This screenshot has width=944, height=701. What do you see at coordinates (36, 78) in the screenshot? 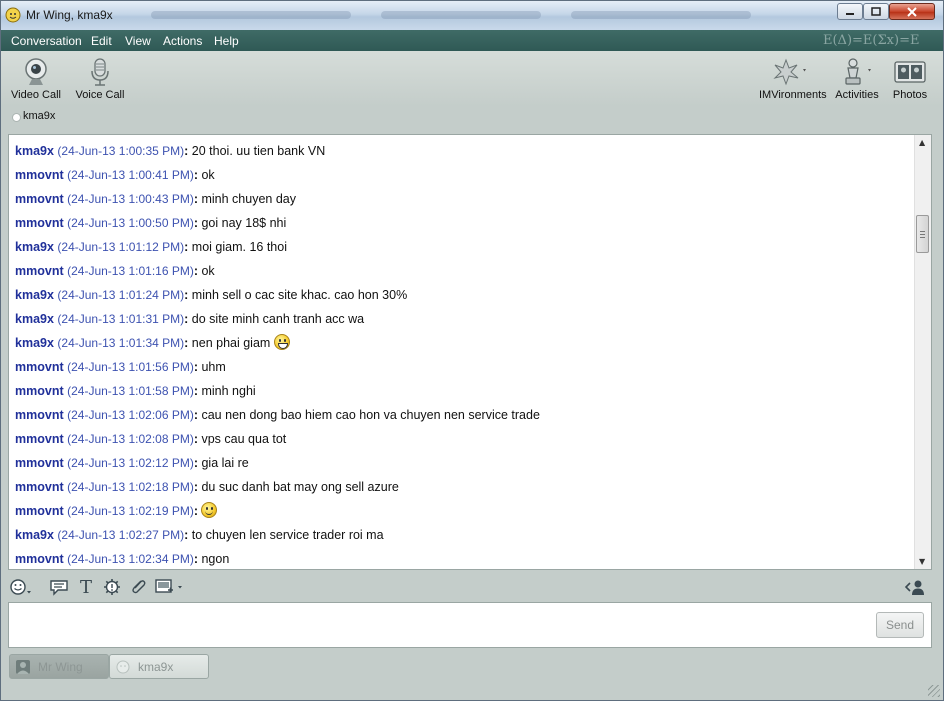
I see `video-call-button: Video Call` at bounding box center [36, 78].